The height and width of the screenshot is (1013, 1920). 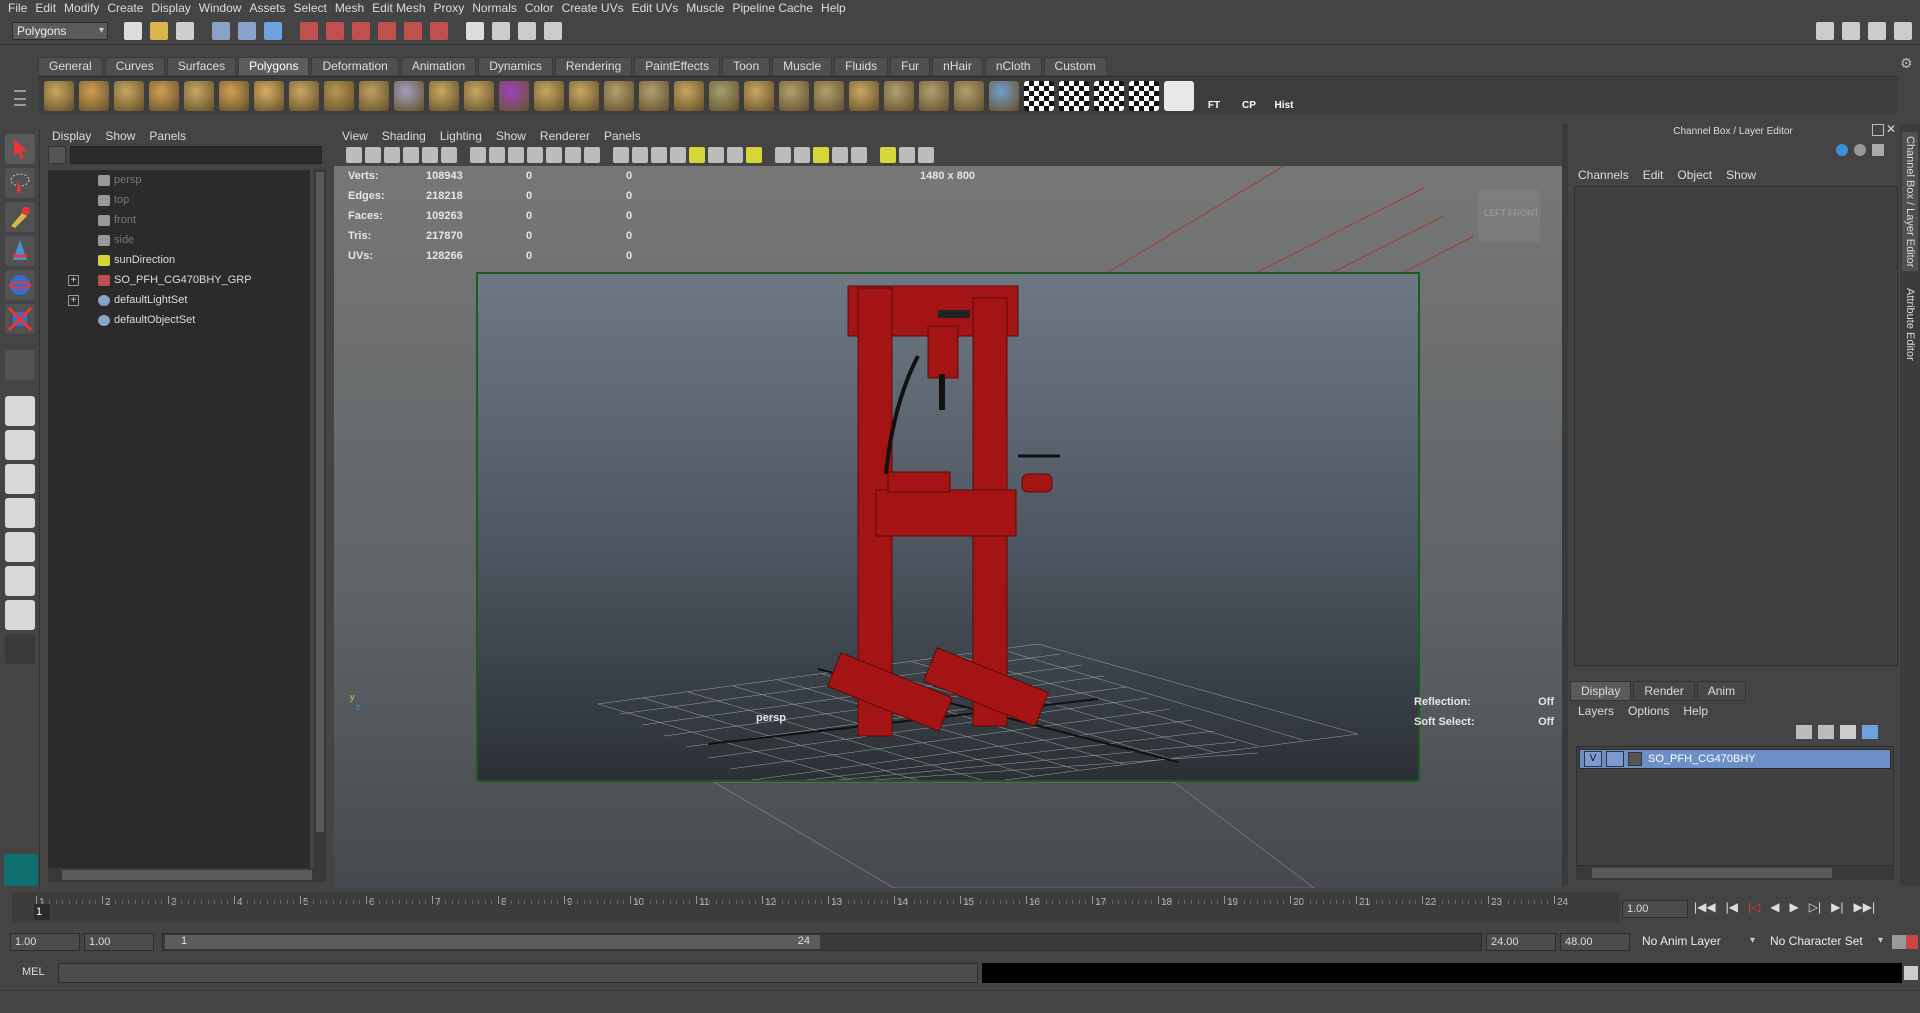 What do you see at coordinates (179, 240) in the screenshot?
I see `outliner-item: side` at bounding box center [179, 240].